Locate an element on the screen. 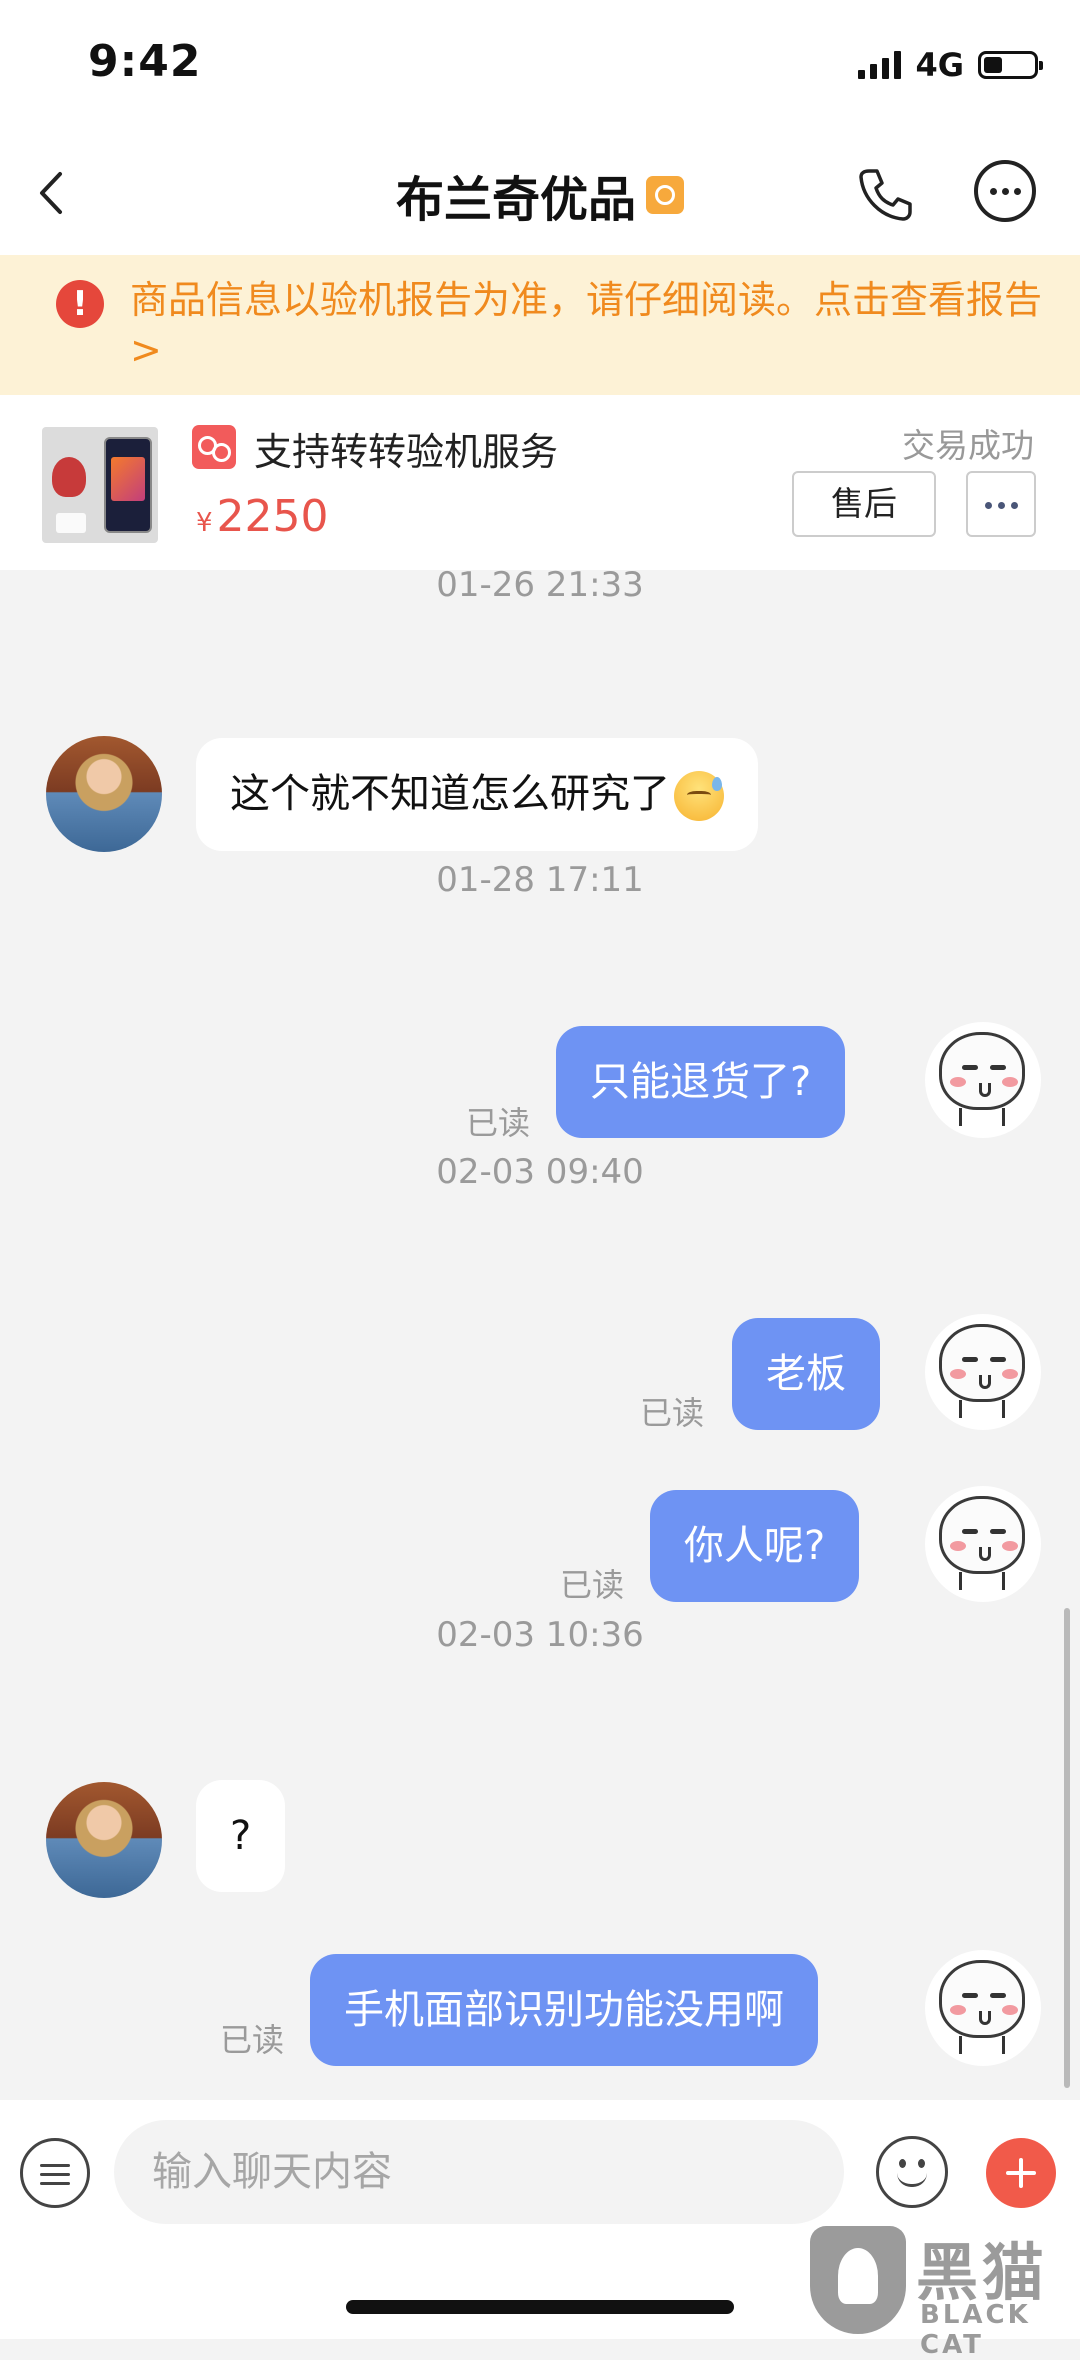 The width and height of the screenshot is (1080, 2360). nav-bar: 布兰奇优品 is located at coordinates (540, 192).